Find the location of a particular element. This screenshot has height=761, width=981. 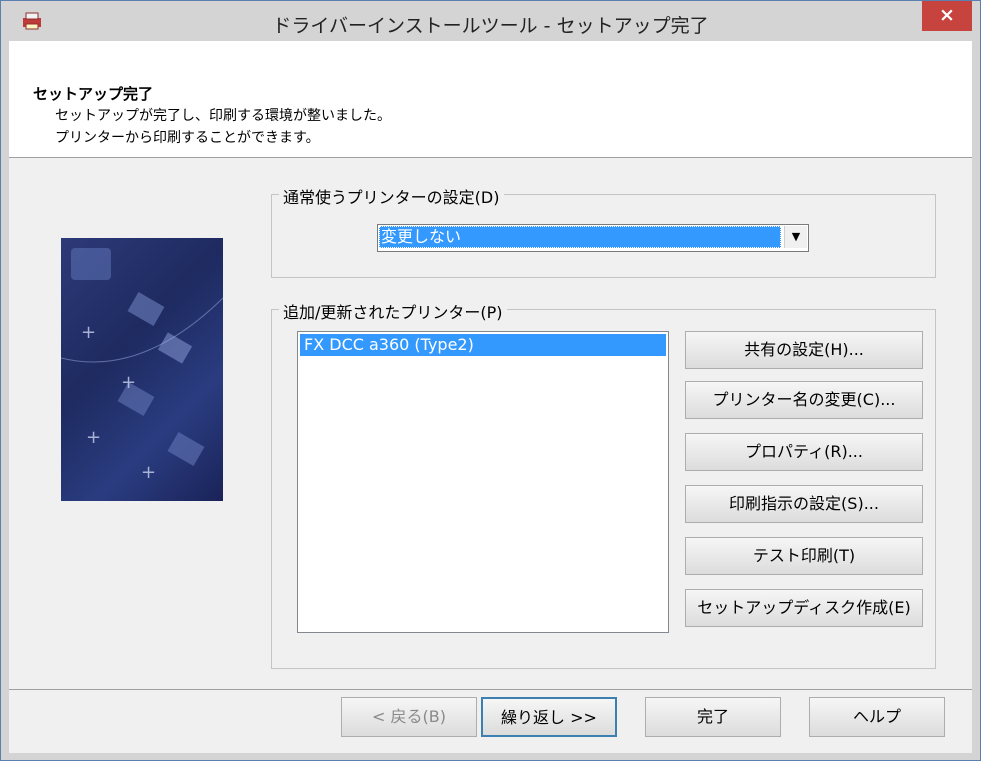

repeat-button: 繰り返し >> is located at coordinates (549, 717).